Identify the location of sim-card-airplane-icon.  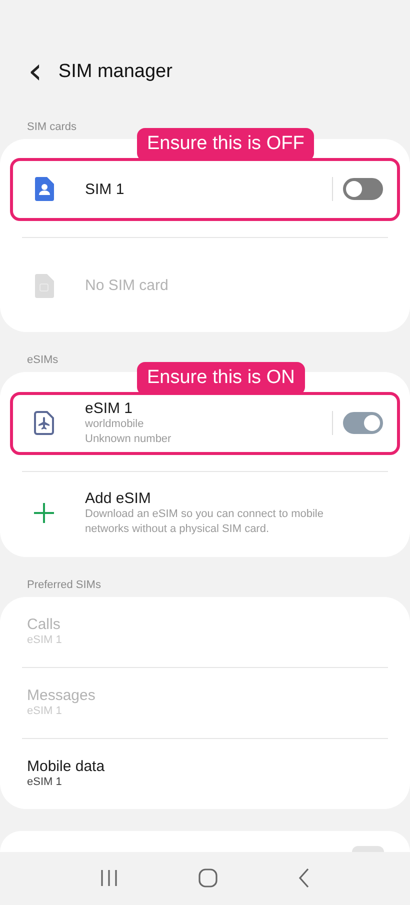
(44, 423).